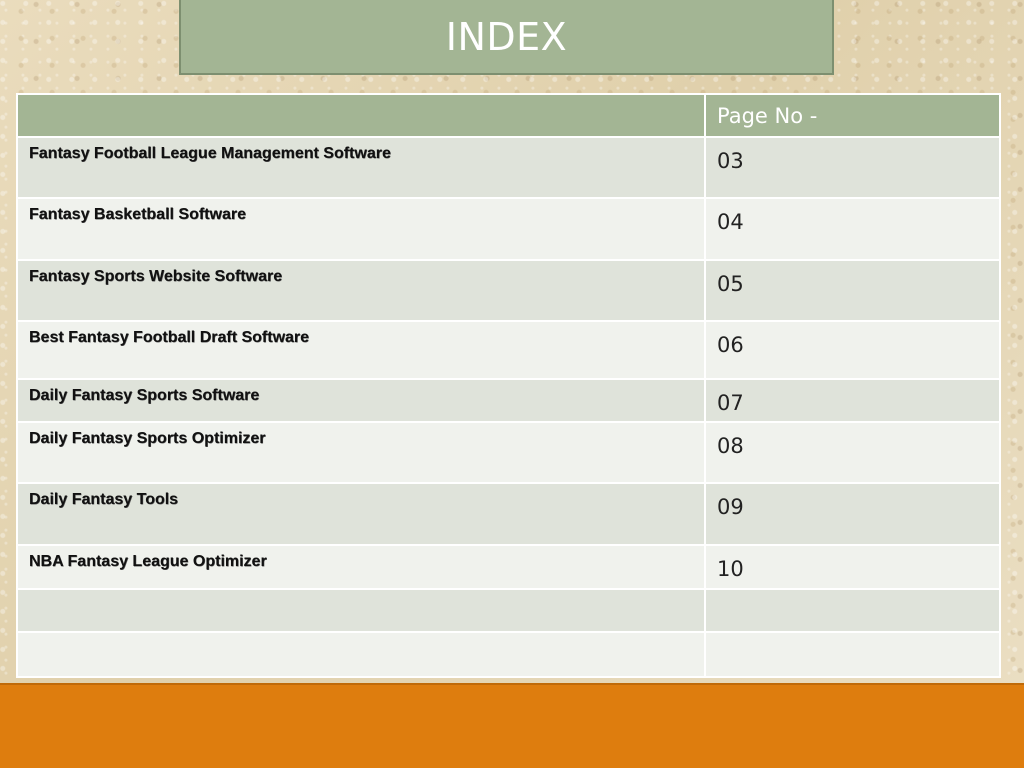  Describe the element at coordinates (852, 350) in the screenshot. I see `entry-page-number: 06` at that location.